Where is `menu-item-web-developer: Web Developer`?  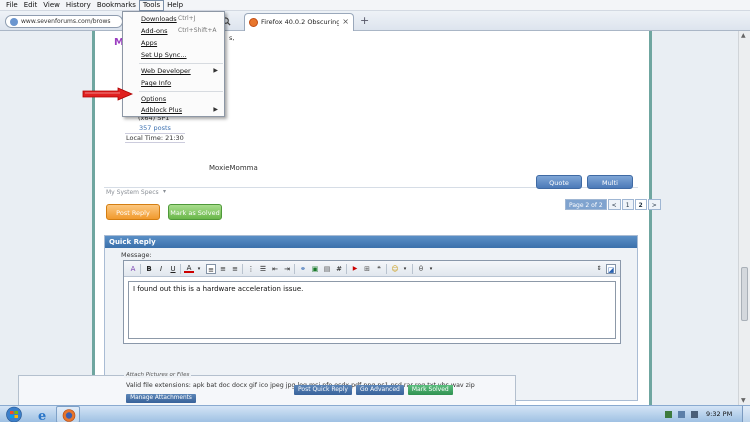
menu-item-web-developer: Web Developer is located at coordinates (166, 71).